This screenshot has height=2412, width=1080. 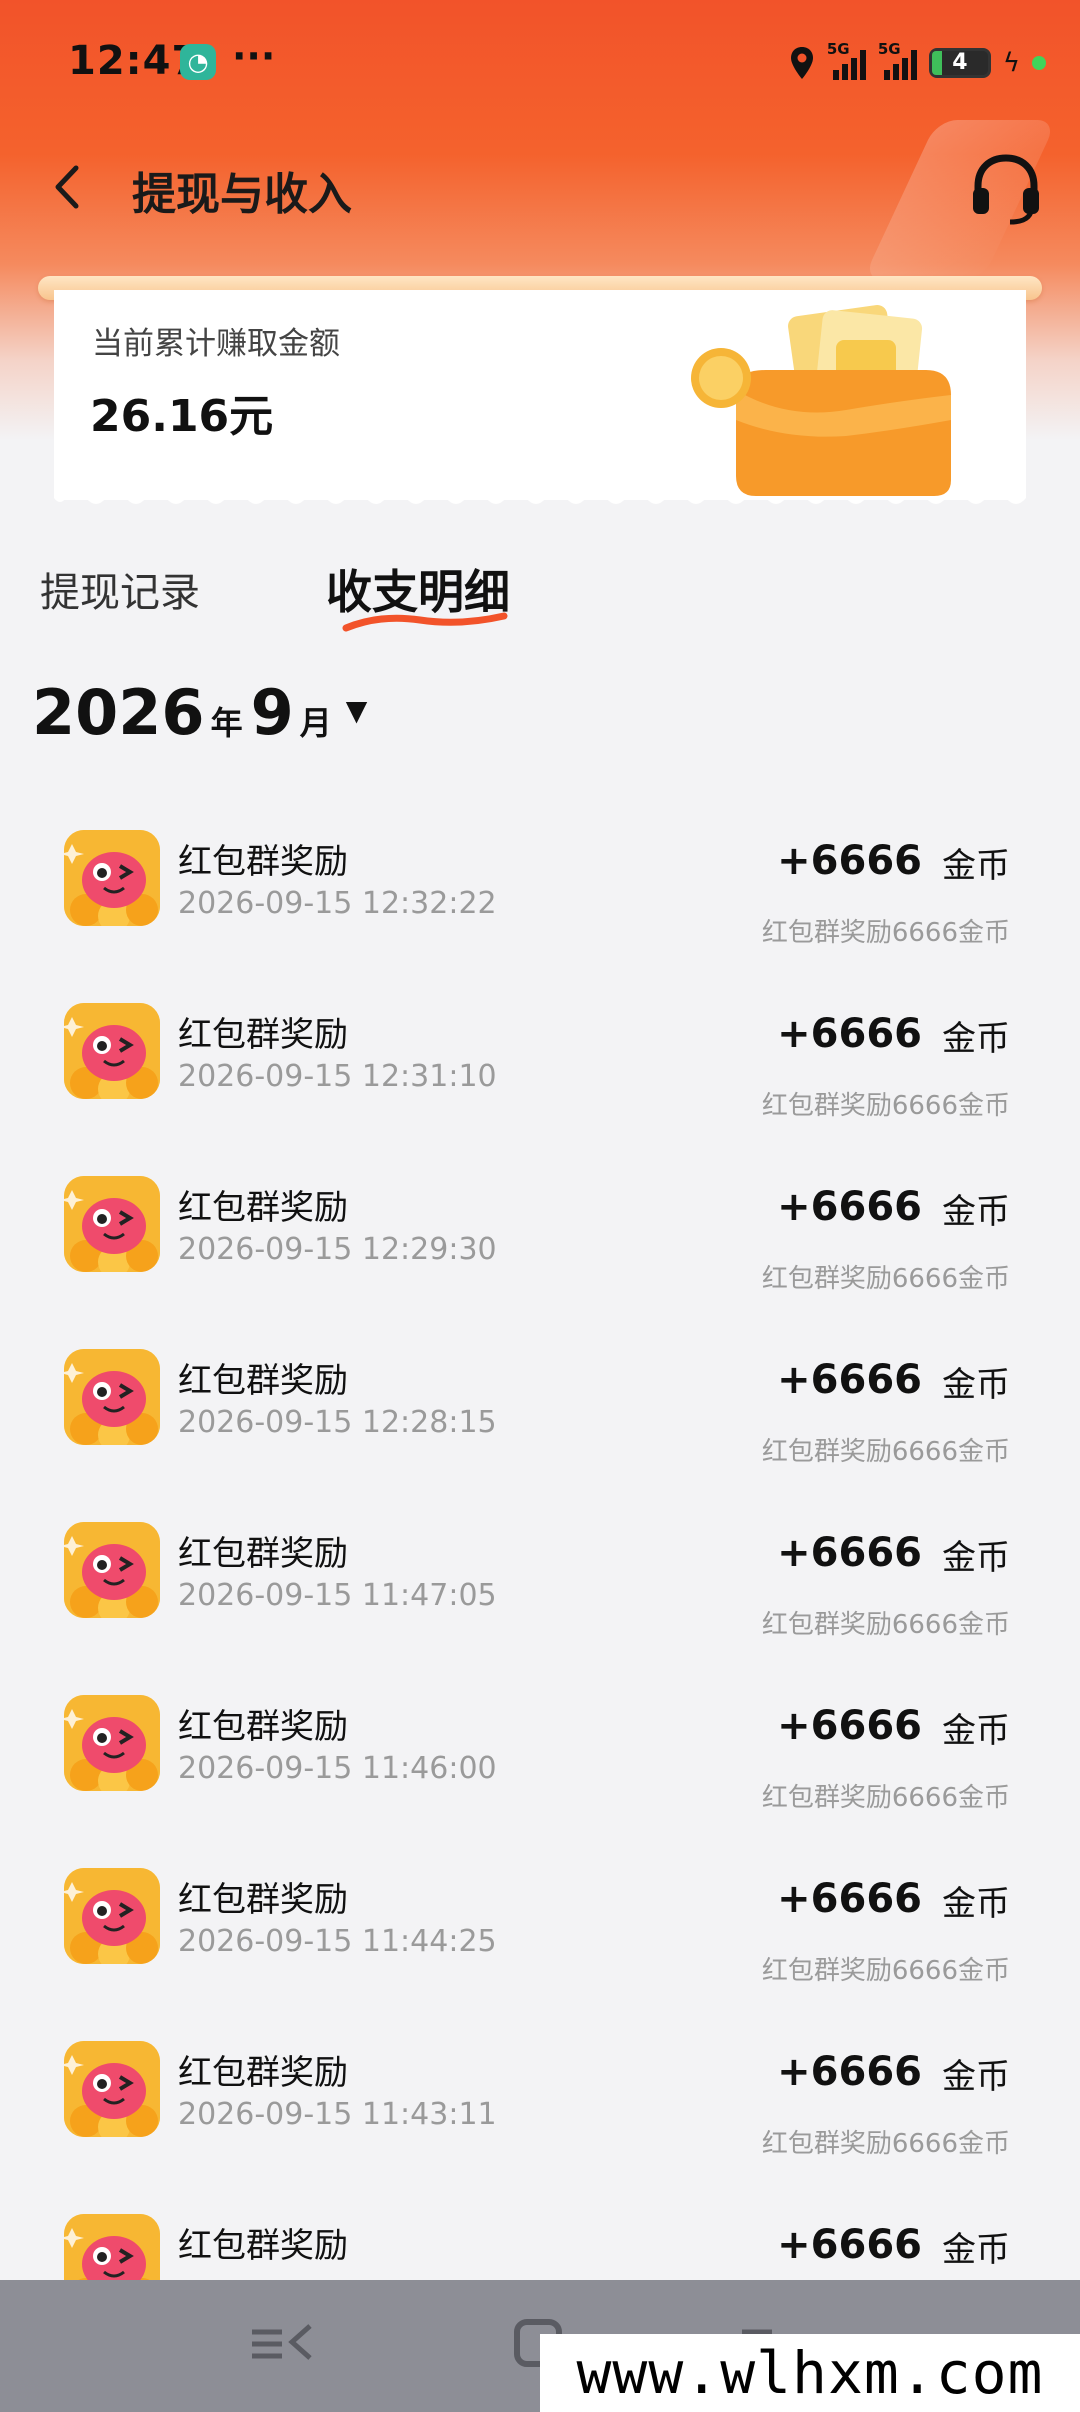 I want to click on more-notifications-icon: ···, so click(x=254, y=56).